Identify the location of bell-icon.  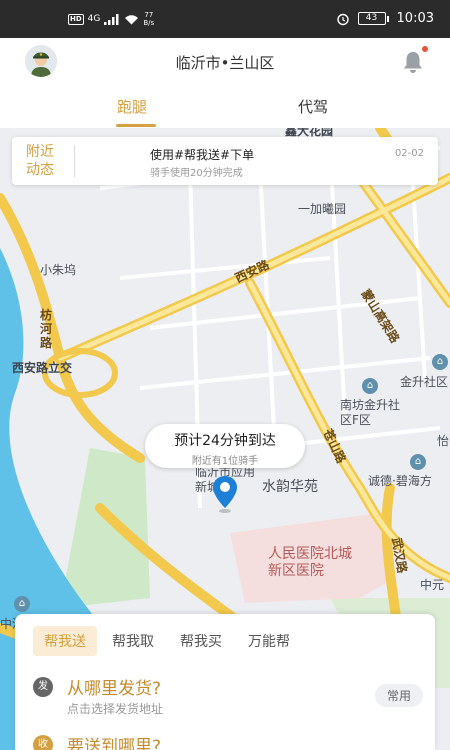
(413, 62).